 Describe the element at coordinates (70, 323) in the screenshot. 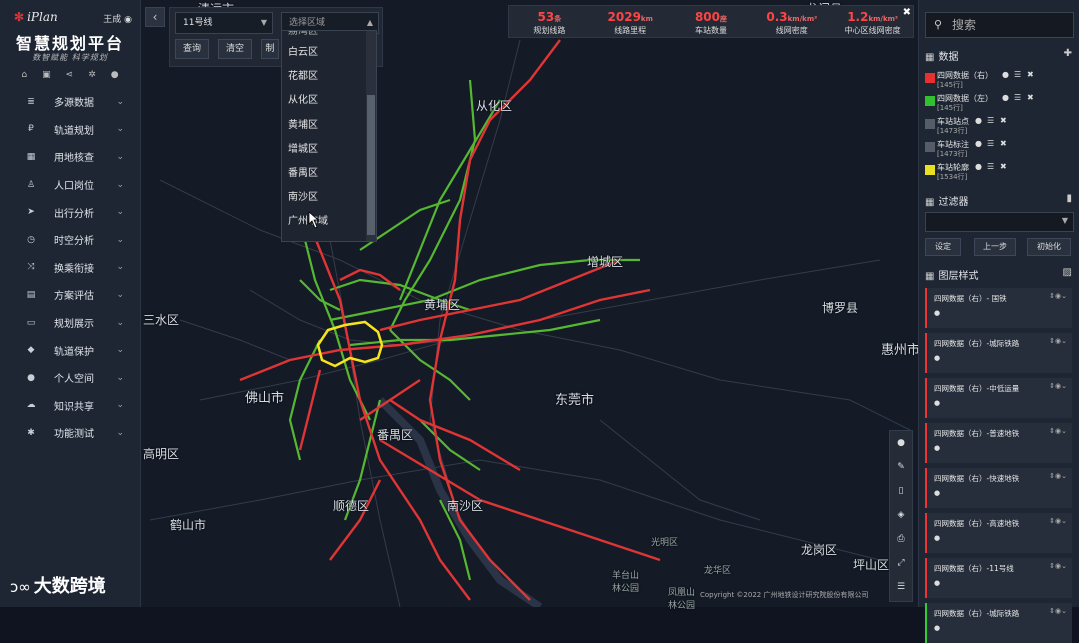

I see `menu-item: ▭ 规划展示 ⌄` at that location.